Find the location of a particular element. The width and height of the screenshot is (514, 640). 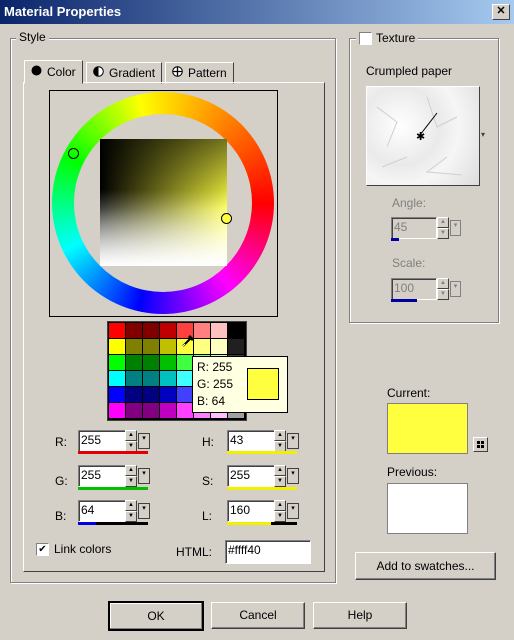

eyedropper-cursor-icon is located at coordinates (189, 341).